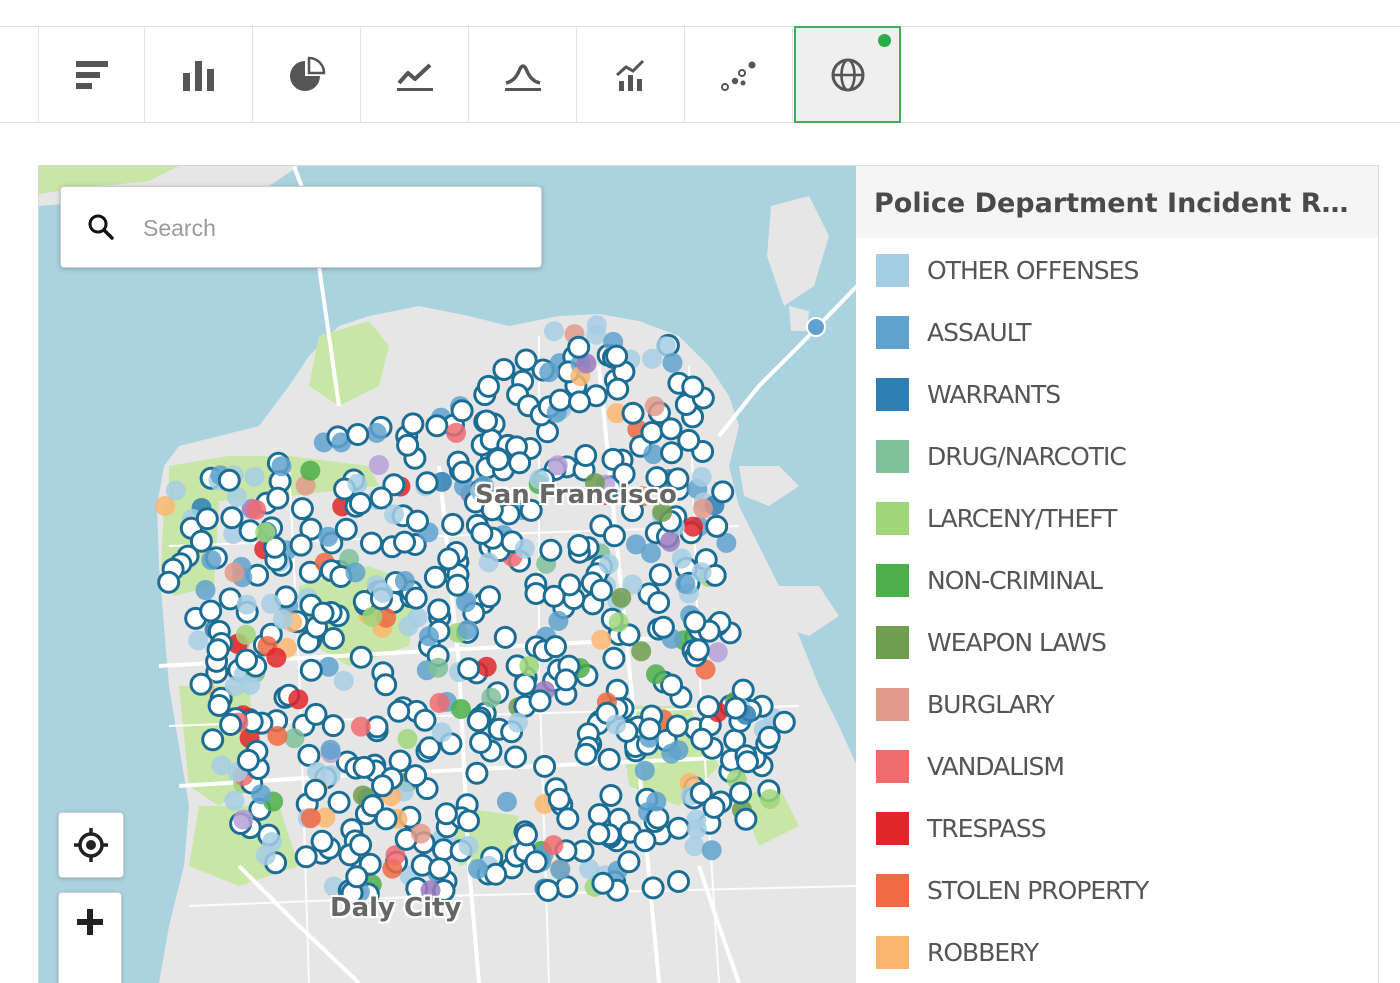 Image resolution: width=1400 pixels, height=983 pixels. Describe the element at coordinates (631, 74) in the screenshot. I see `combo-chart-button` at that location.